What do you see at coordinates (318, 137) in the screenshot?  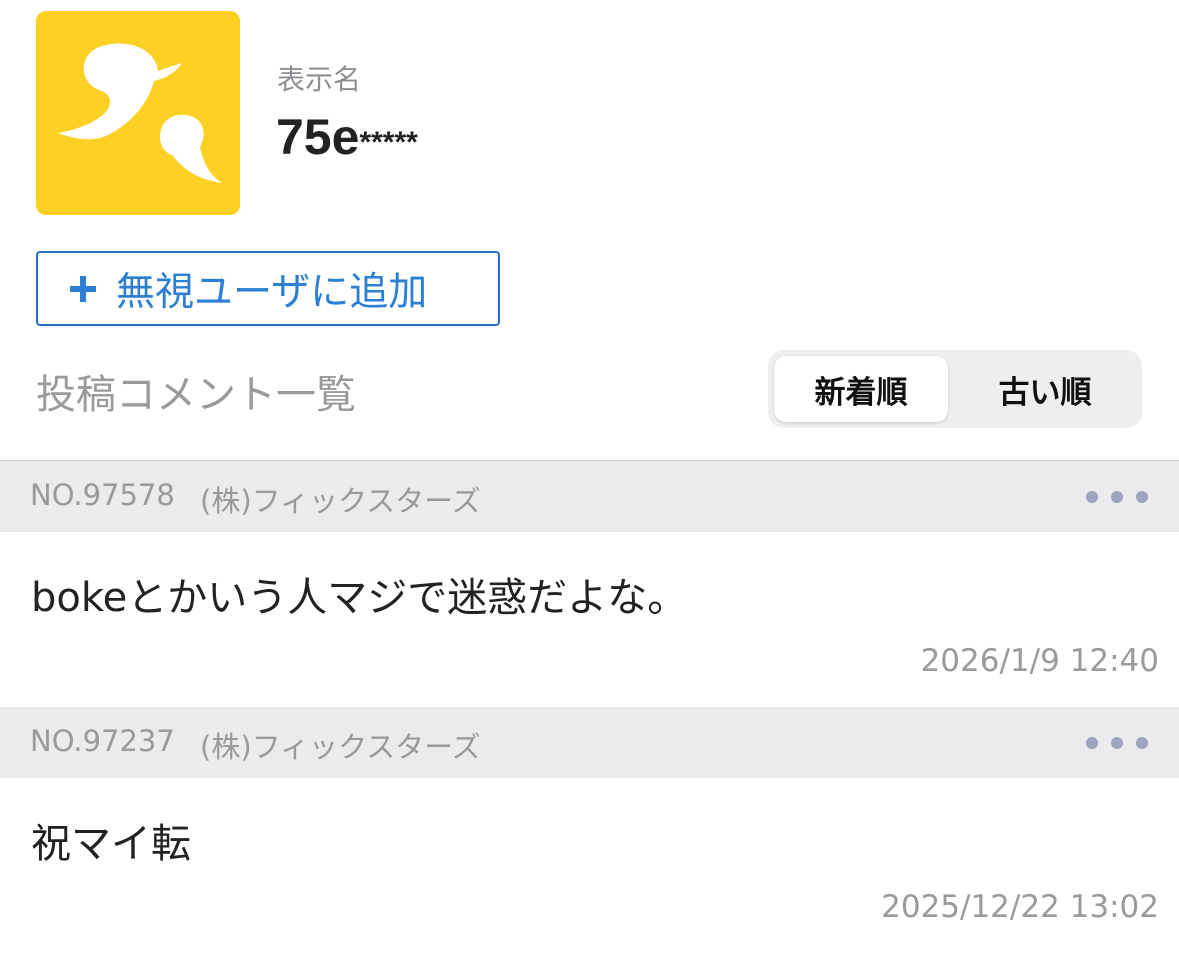 I see `display-name-prefix: 75e` at bounding box center [318, 137].